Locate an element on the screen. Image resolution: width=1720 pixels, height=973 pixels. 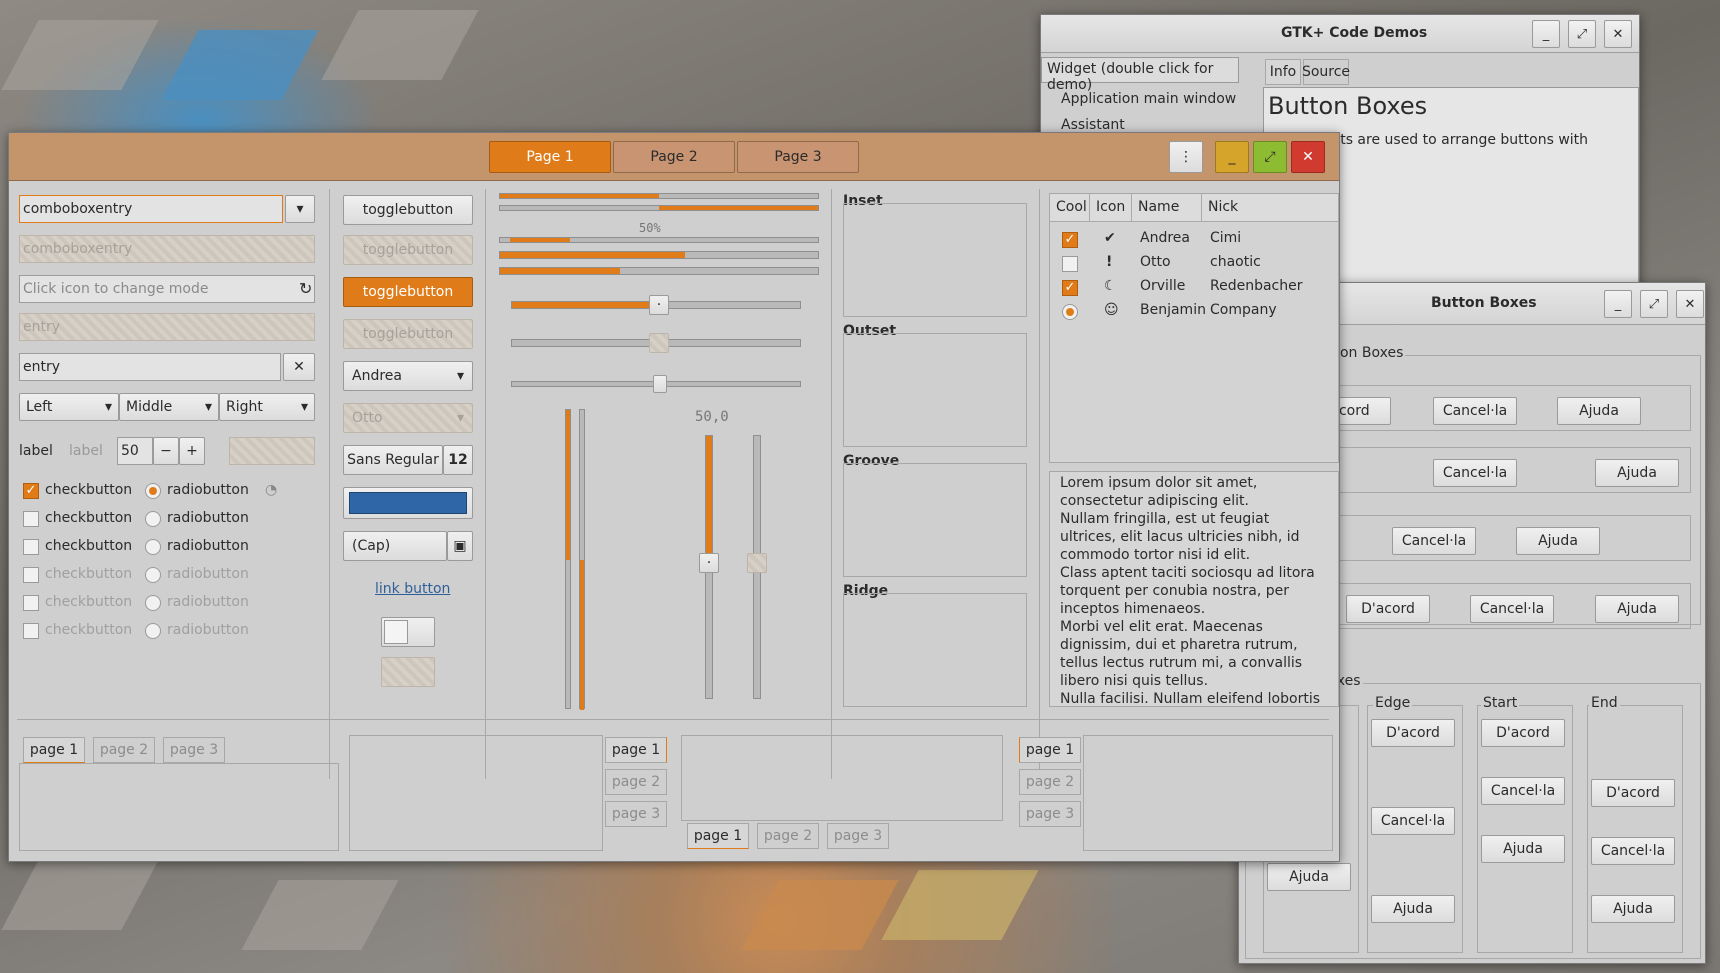
tab-info: Info is located at coordinates (1283, 72).